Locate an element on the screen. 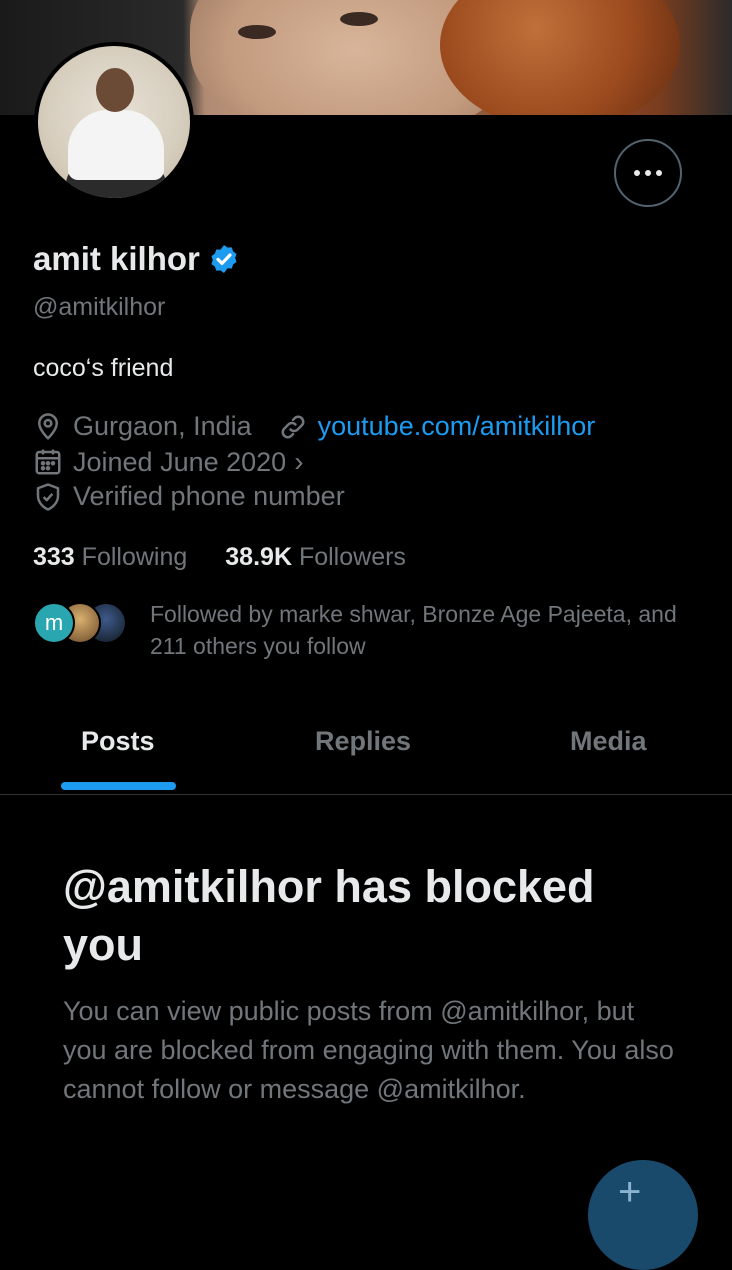  following-label: Following is located at coordinates (134, 557).